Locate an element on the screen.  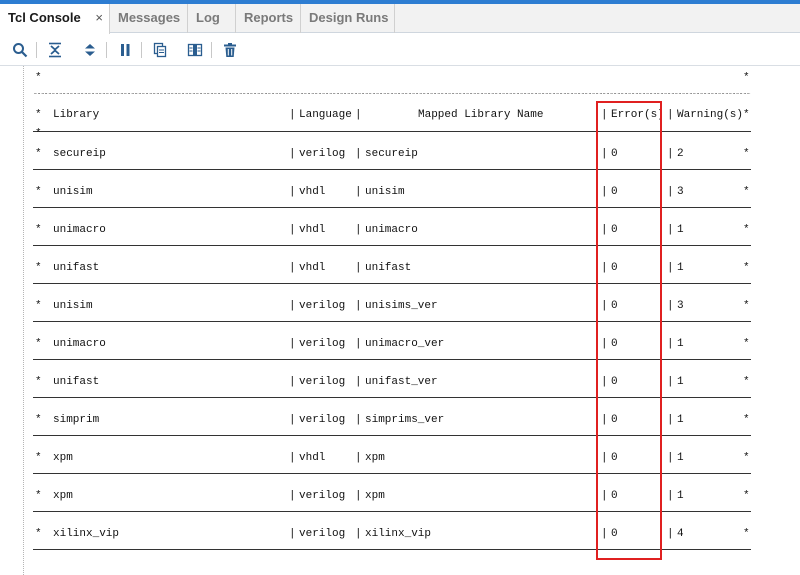
search-button is located at coordinates (20, 50).